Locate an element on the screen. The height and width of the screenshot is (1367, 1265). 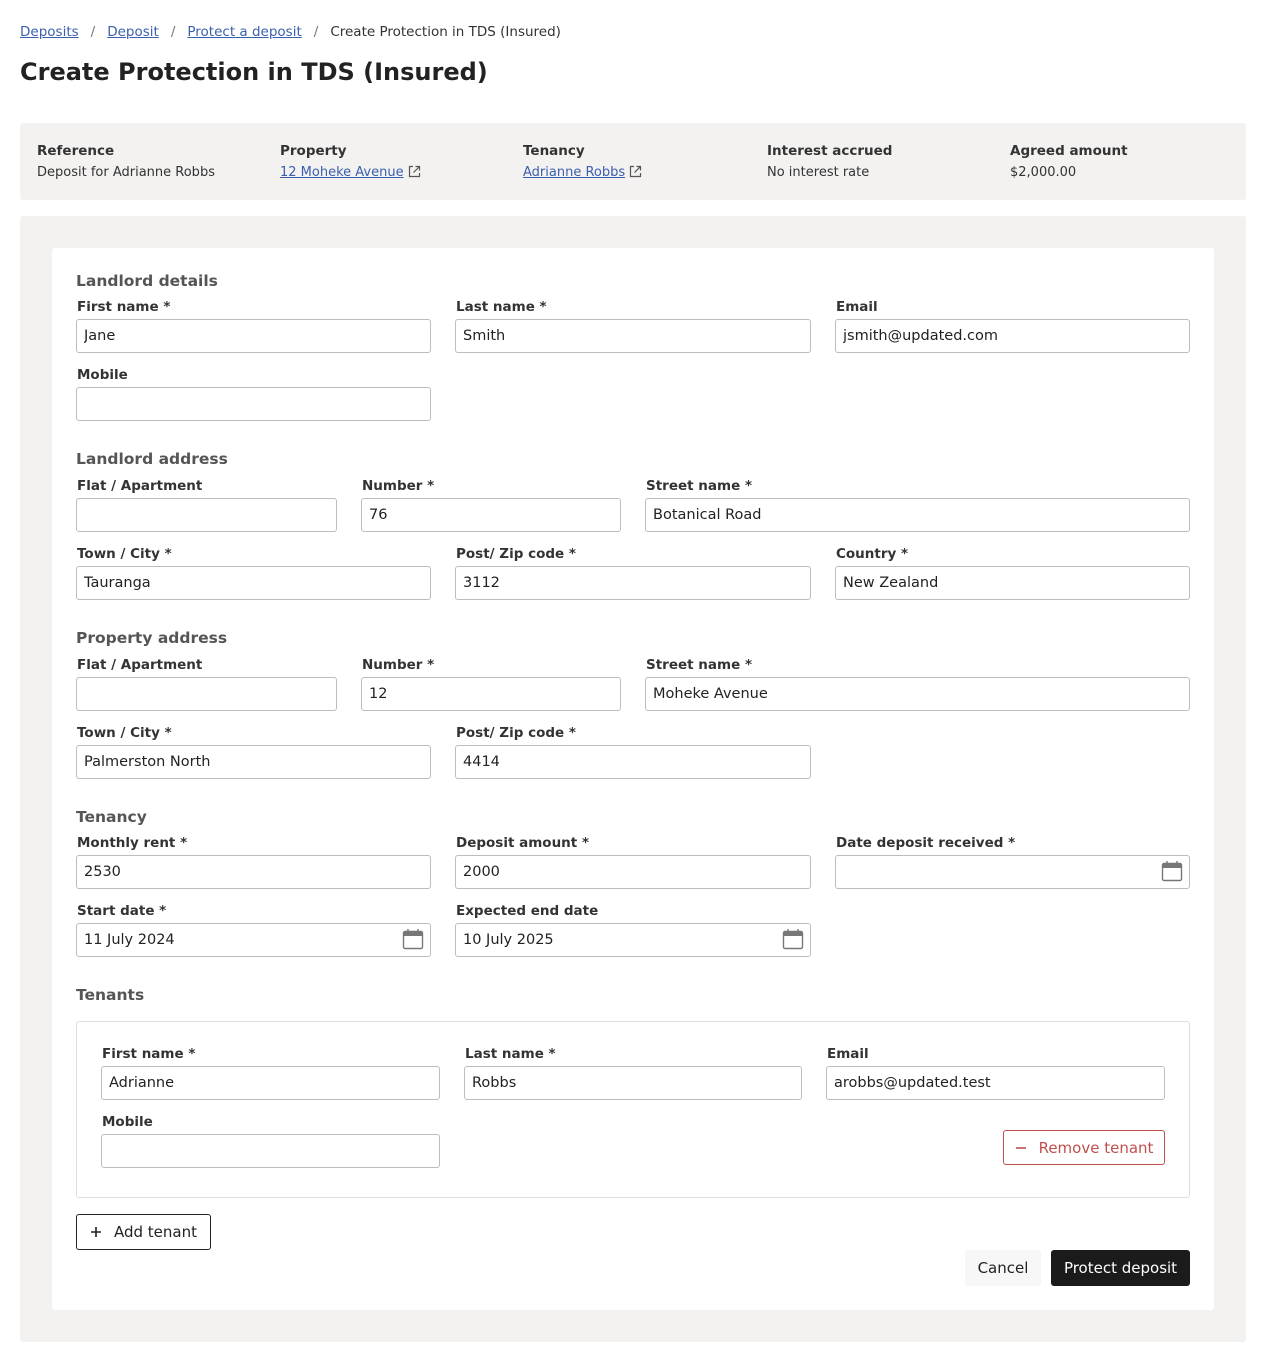
property-link: 12 Moheke Avenue is located at coordinates (342, 172).